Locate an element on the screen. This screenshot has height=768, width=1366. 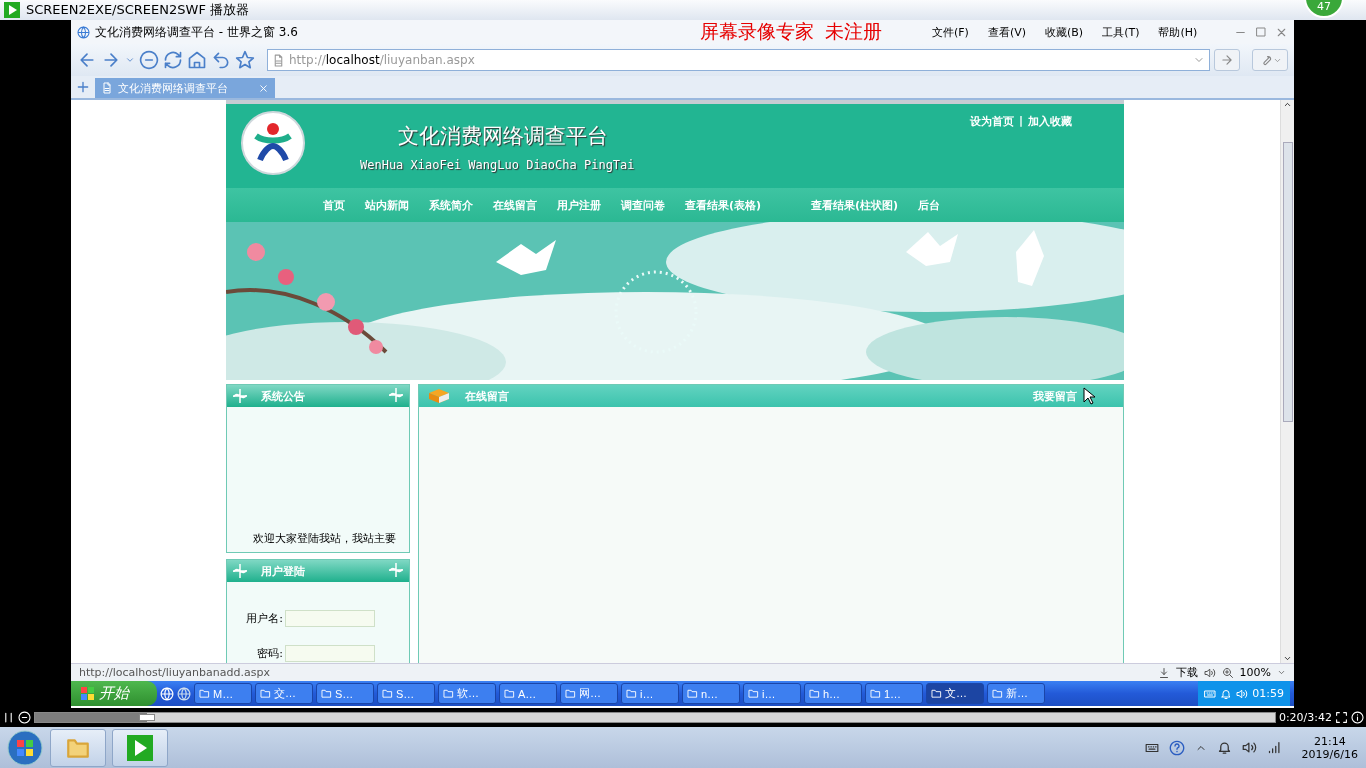
panel-title: 在线留言 is located at coordinates (487, 396).